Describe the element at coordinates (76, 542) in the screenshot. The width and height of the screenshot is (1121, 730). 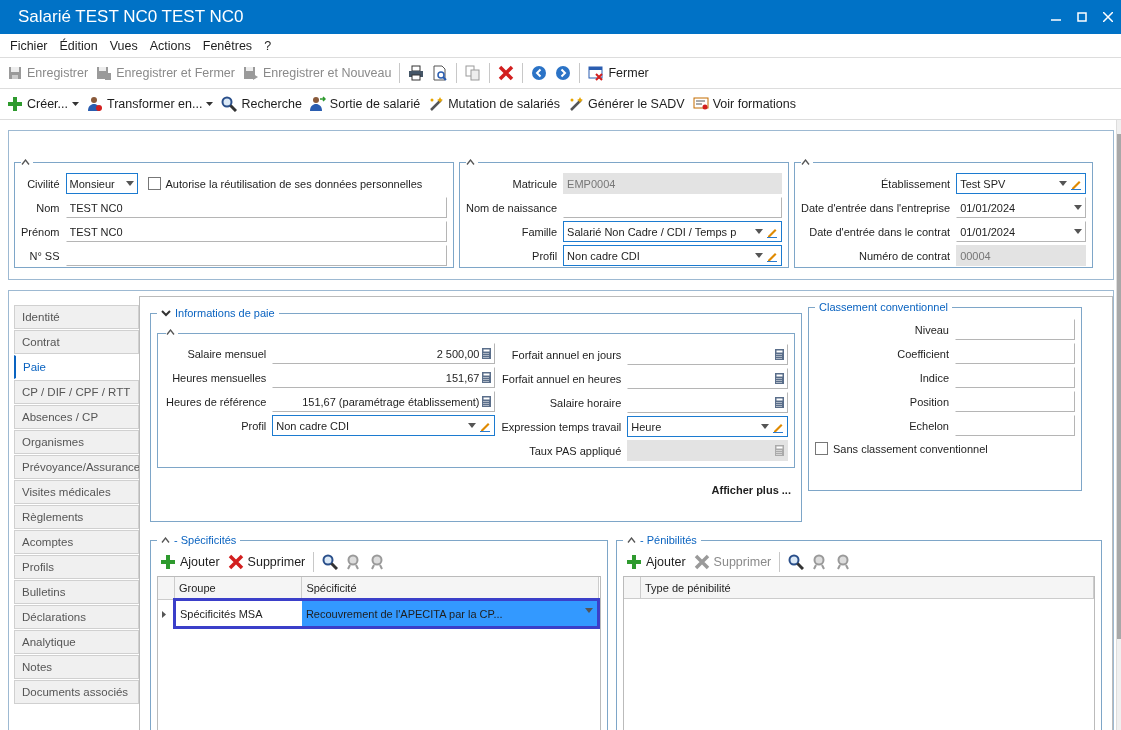
I see `side-tab: Acomptes` at that location.